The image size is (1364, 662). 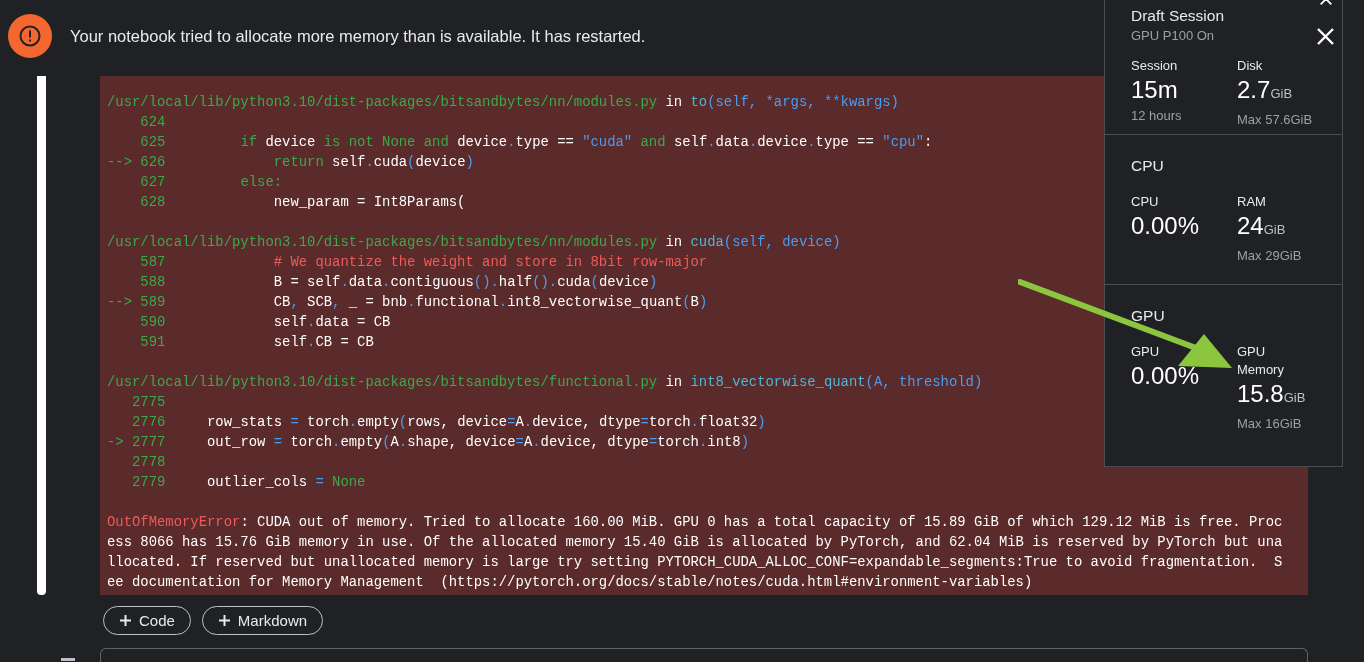 I want to click on stat-label: GPU Memory, so click(x=1261, y=361).